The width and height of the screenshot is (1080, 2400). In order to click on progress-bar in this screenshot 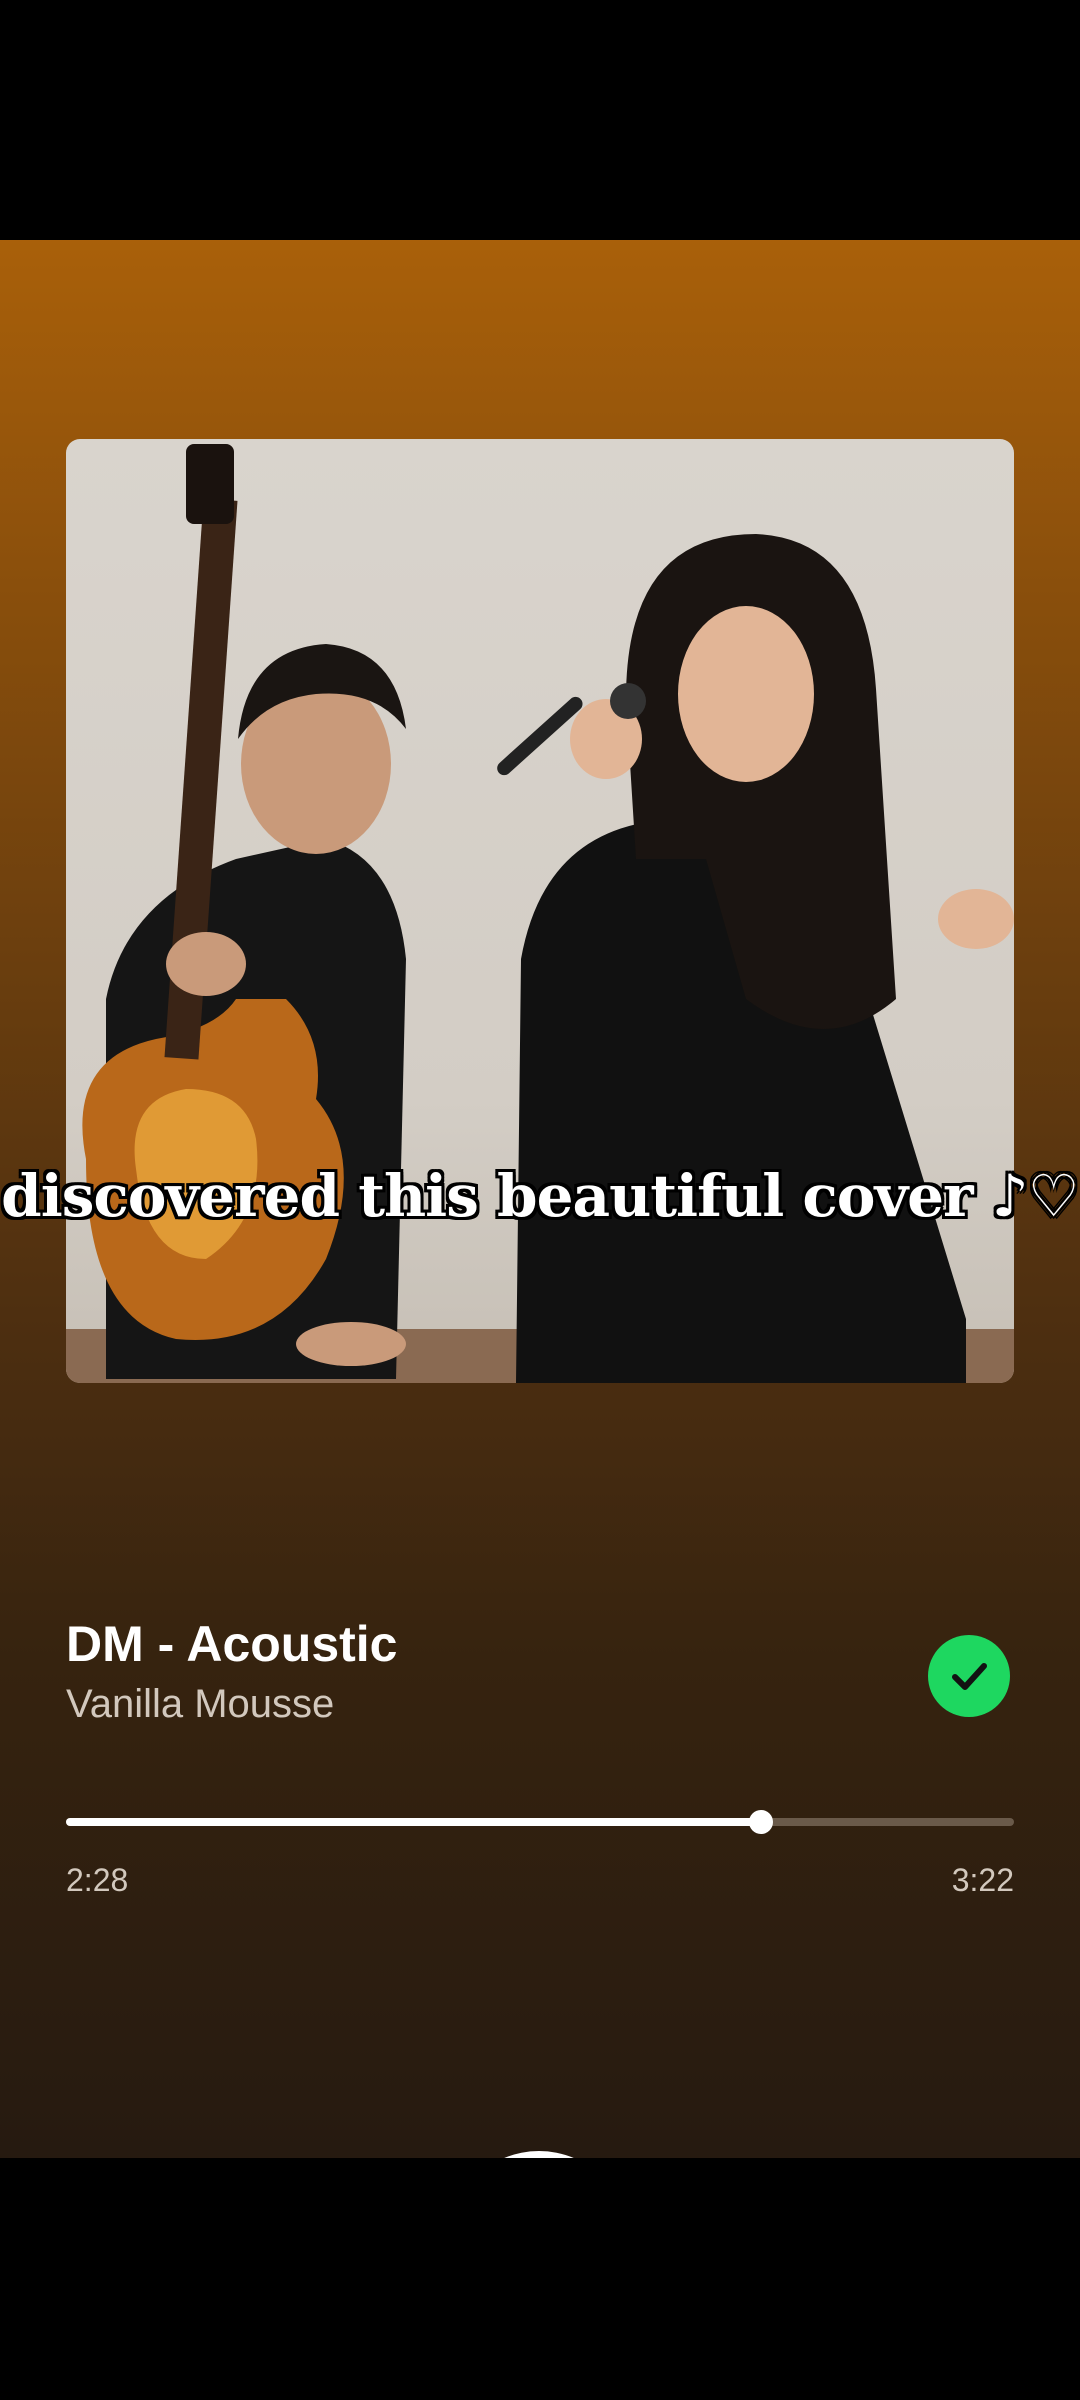, I will do `click(540, 1822)`.